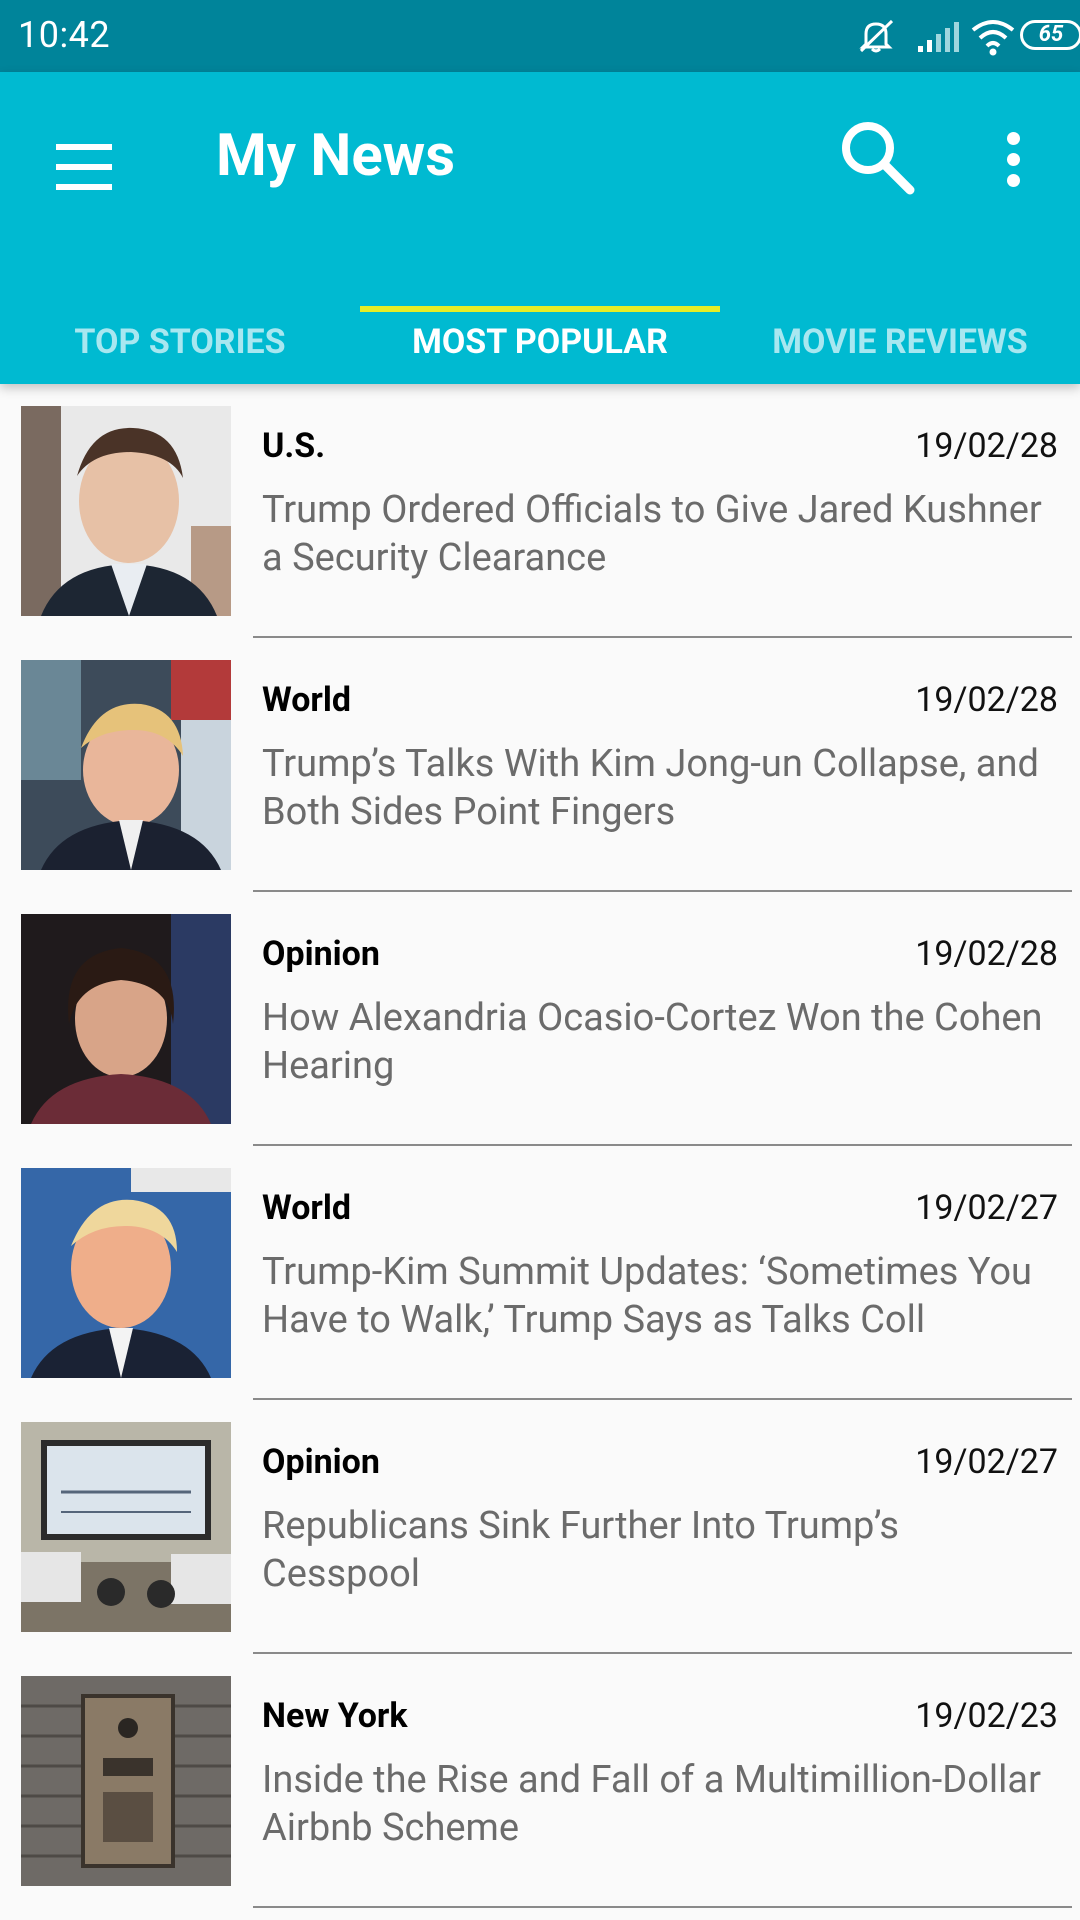 The height and width of the screenshot is (1920, 1080). Describe the element at coordinates (64, 35) in the screenshot. I see `status-time: 10:42` at that location.